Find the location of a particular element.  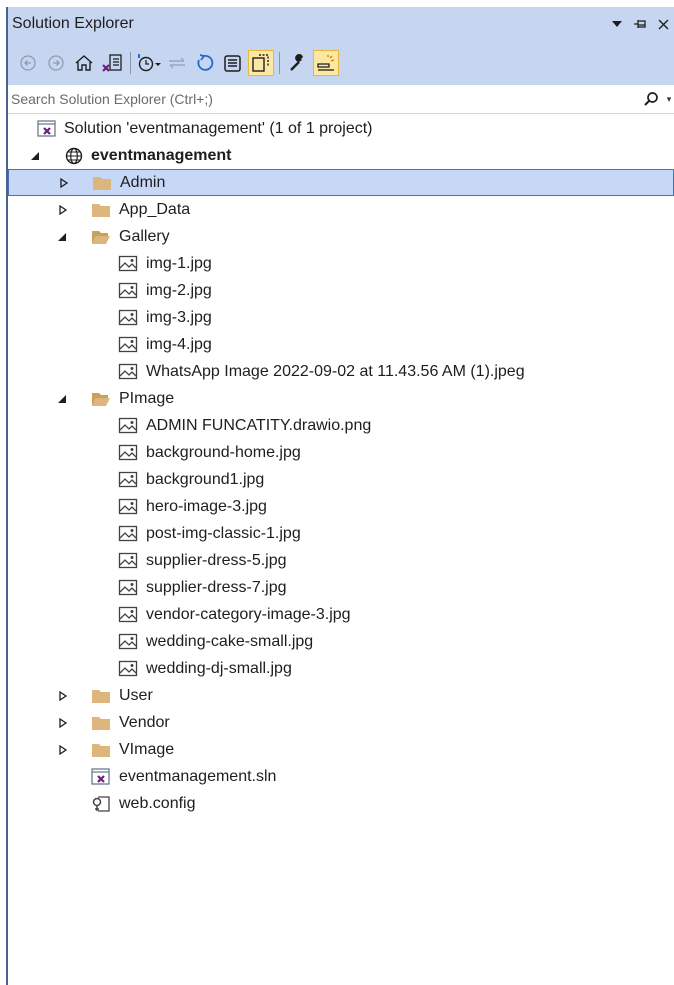

tree-item-label: background1.jpg is located at coordinates (205, 479).